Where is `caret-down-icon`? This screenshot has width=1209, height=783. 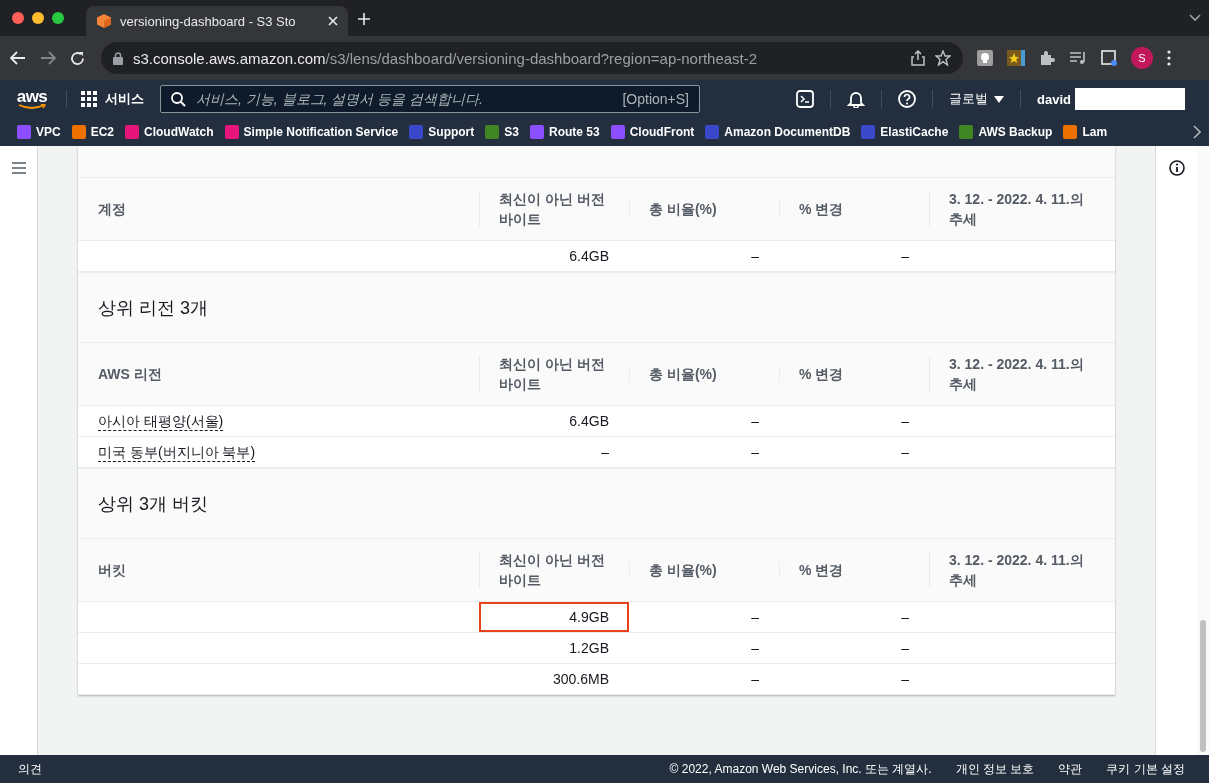
caret-down-icon is located at coordinates (999, 99).